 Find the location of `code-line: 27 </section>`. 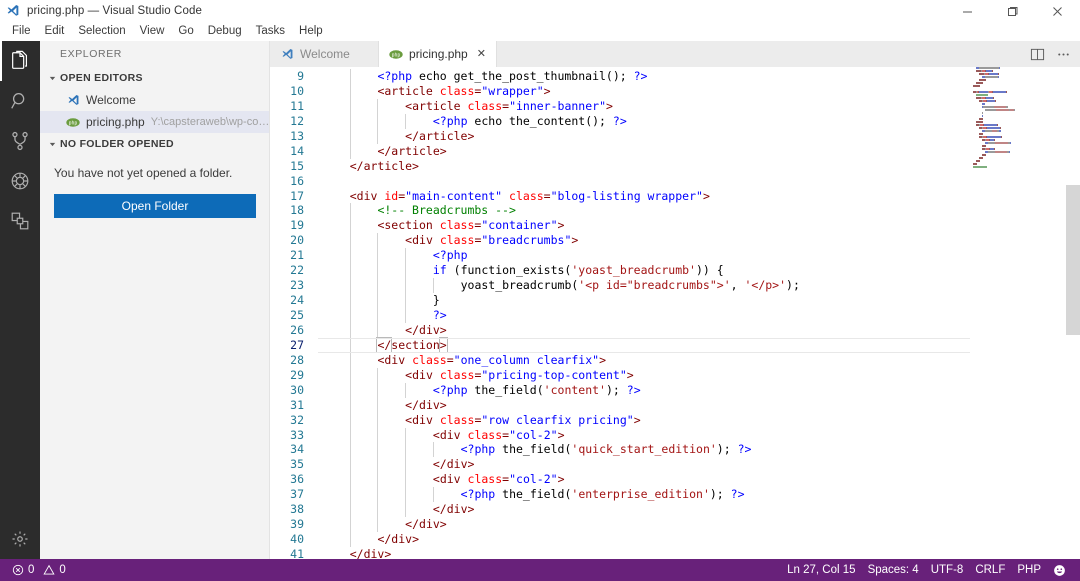

code-line: 27 </section> is located at coordinates (675, 344).